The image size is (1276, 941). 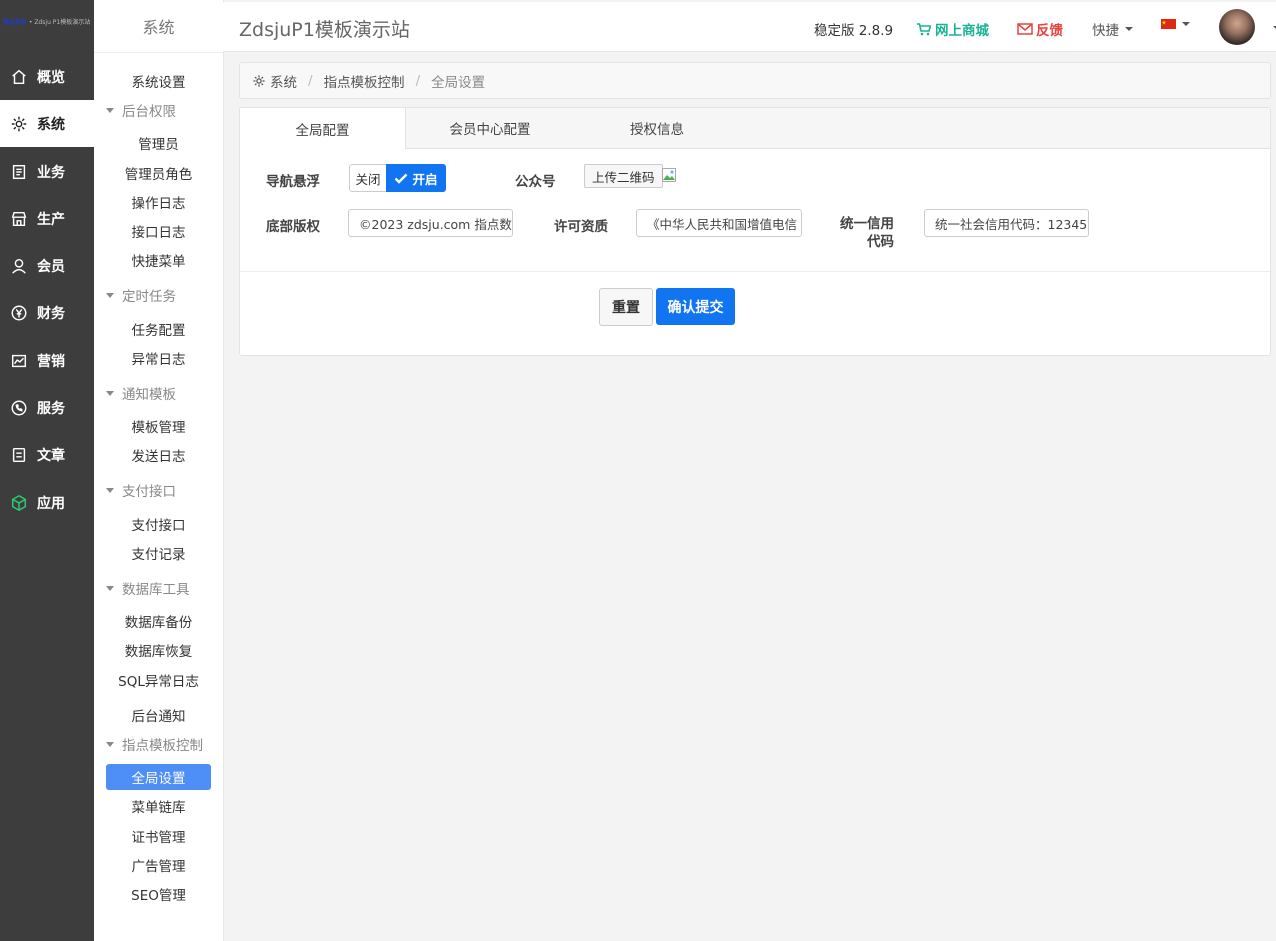 I want to click on nav-float-toggle: 关闭 开启, so click(x=397, y=178).